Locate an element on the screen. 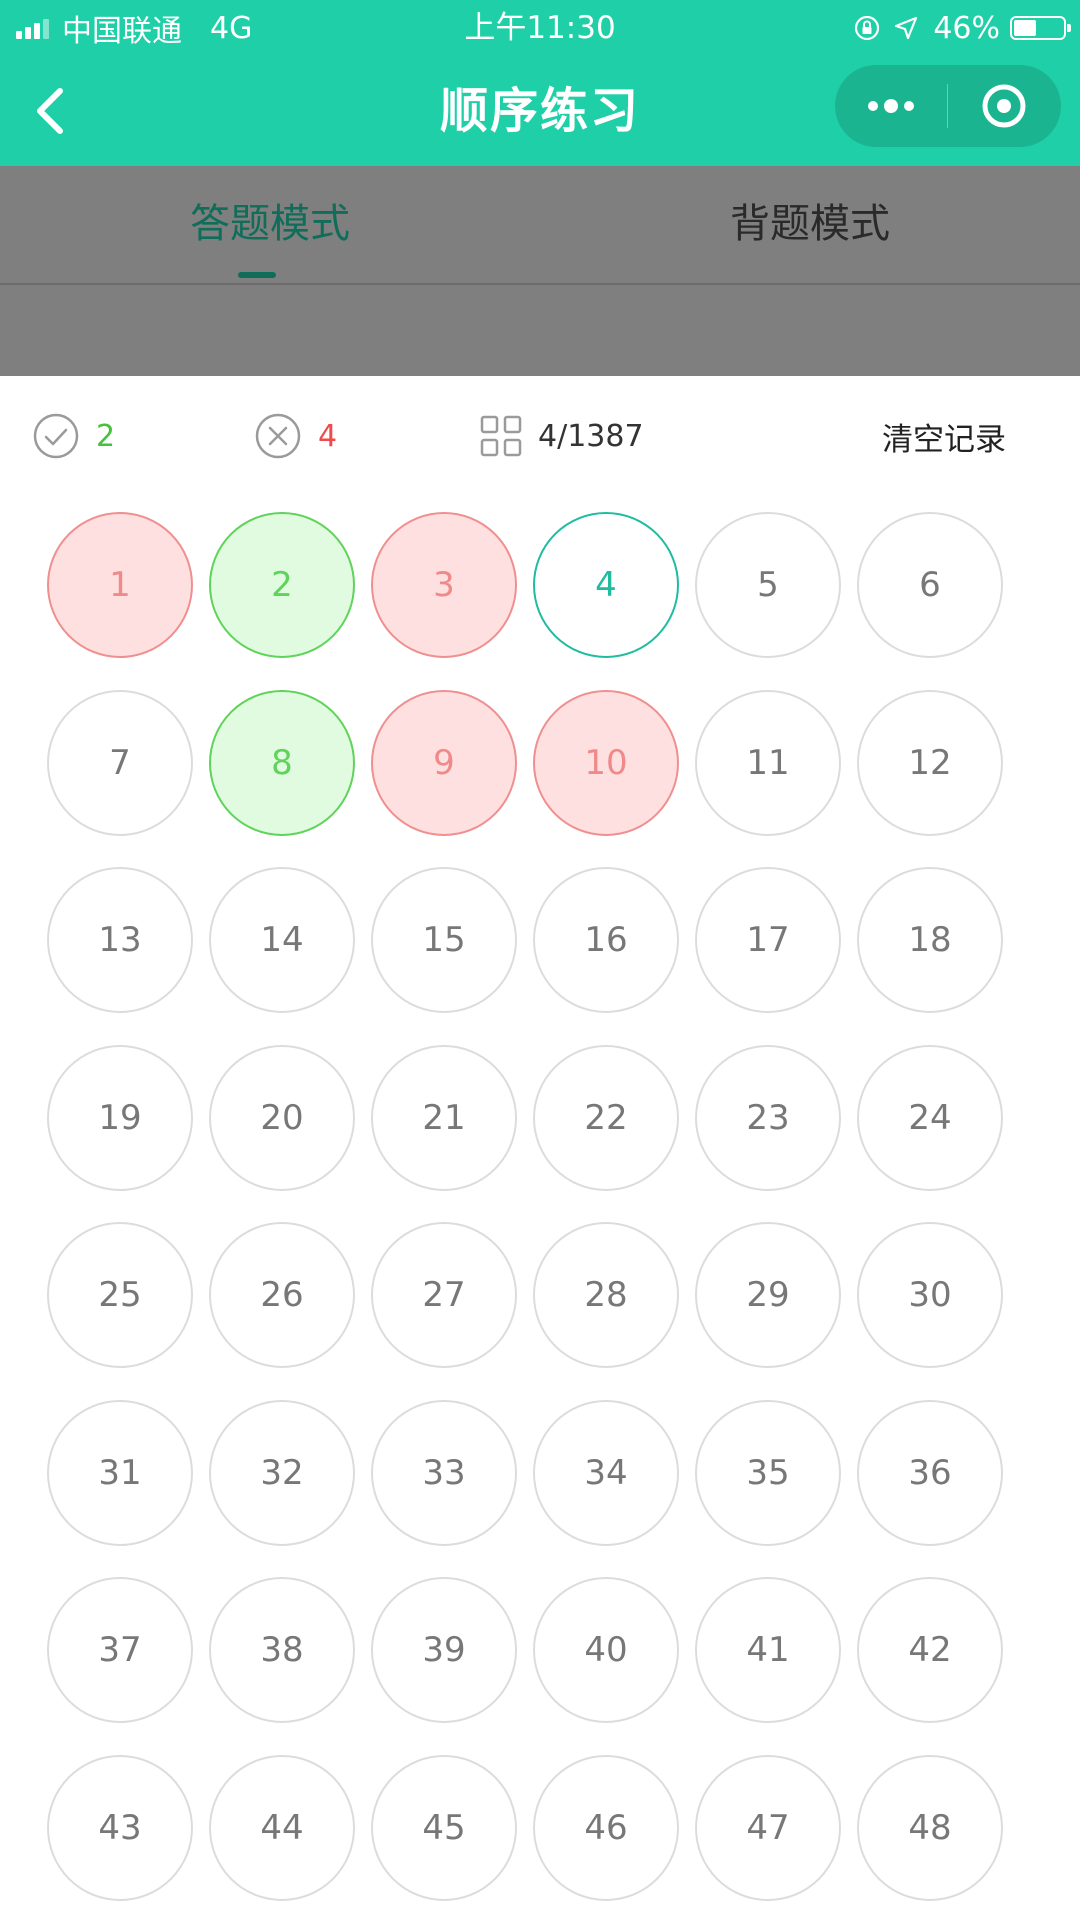  dim-overlay: 答题模式 背题模式 is located at coordinates (540, 271).